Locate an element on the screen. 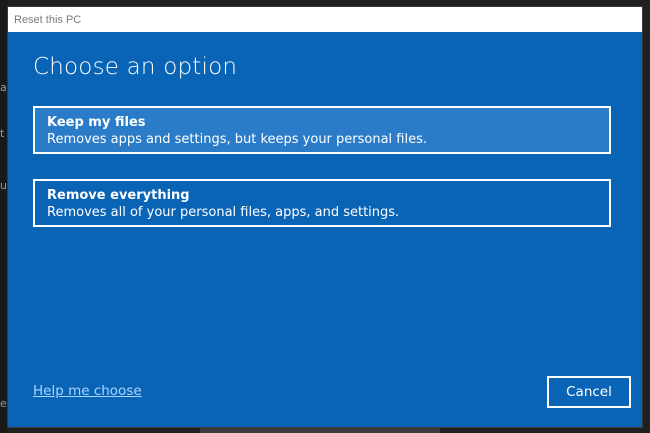 This screenshot has width=650, height=433. page-title: Choose an option is located at coordinates (135, 67).